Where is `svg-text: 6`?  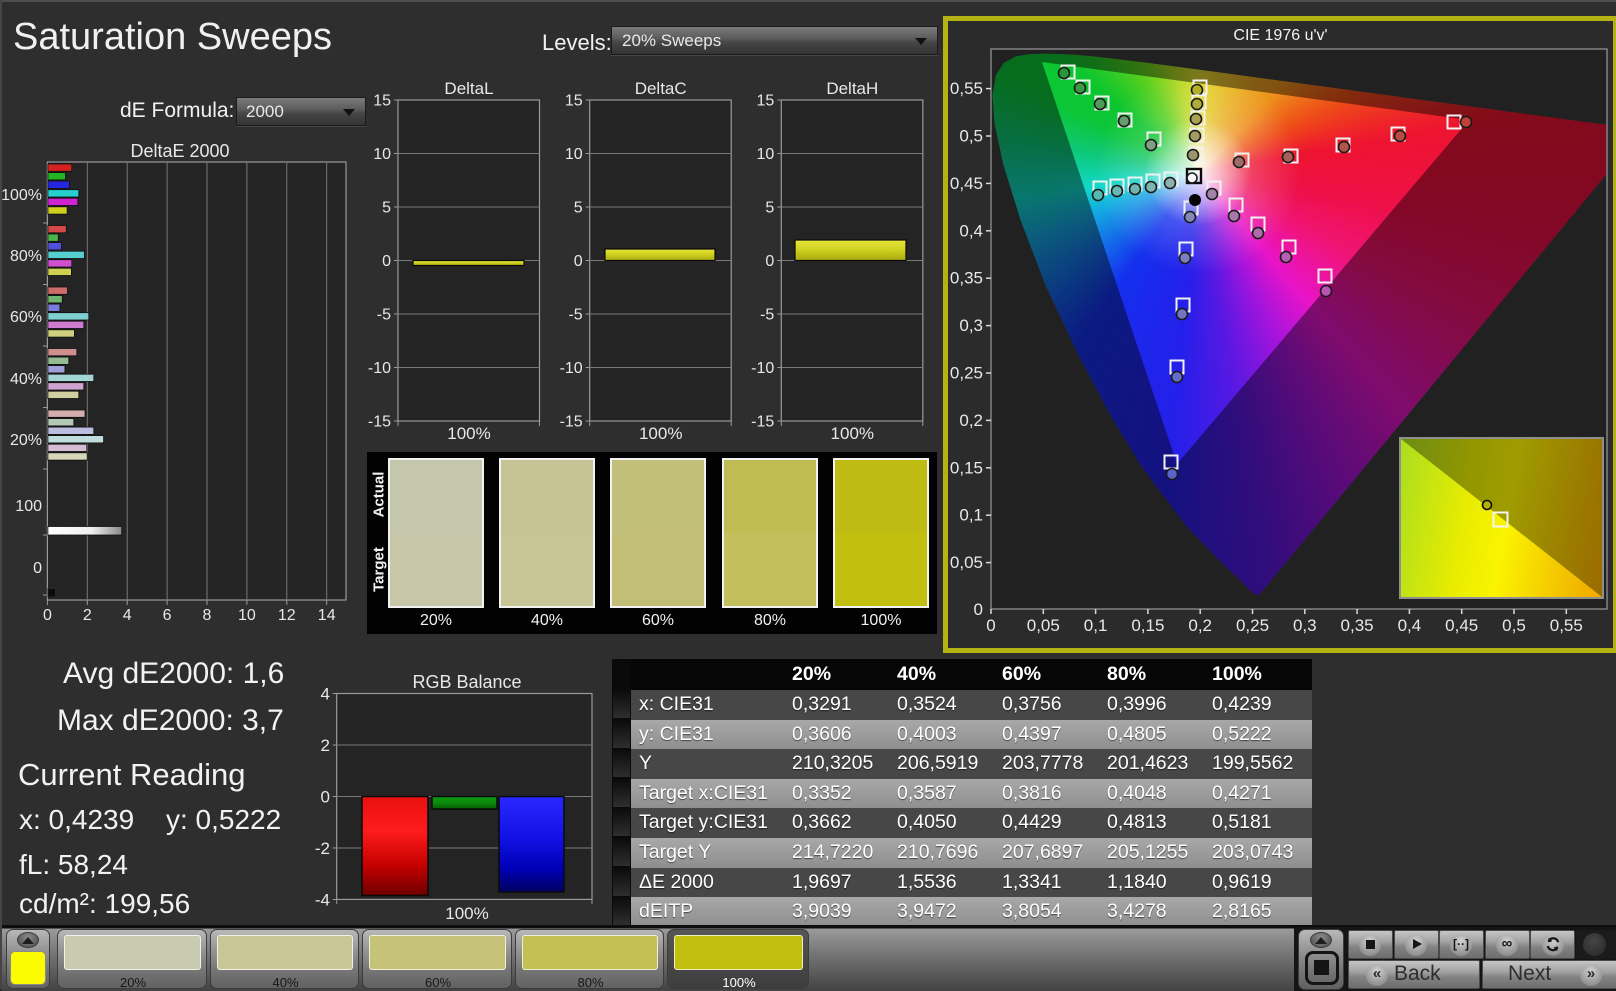
svg-text: 6 is located at coordinates (167, 615).